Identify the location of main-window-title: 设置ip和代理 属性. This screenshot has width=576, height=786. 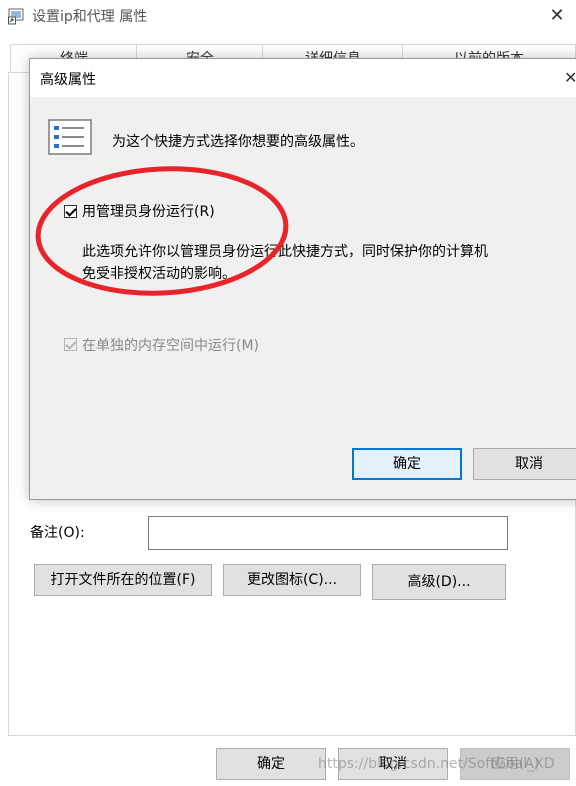
(90, 17).